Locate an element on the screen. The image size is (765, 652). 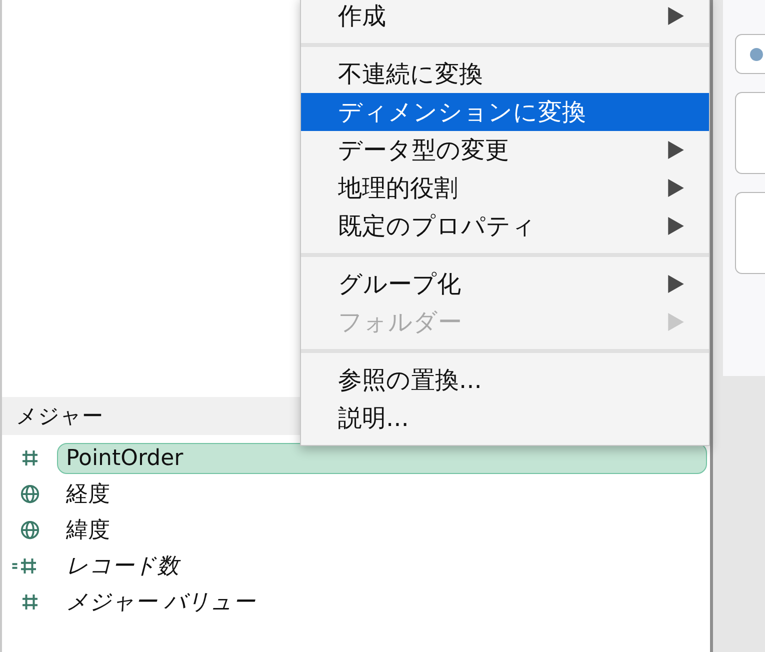
menu-item: 作成 is located at coordinates (505, 17).